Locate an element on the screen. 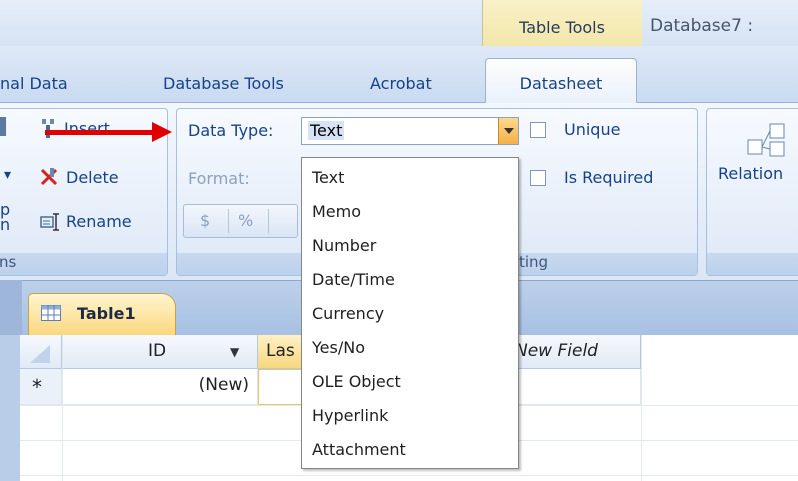 The image size is (798, 481). data-type-option: Hyperlink is located at coordinates (350, 415).